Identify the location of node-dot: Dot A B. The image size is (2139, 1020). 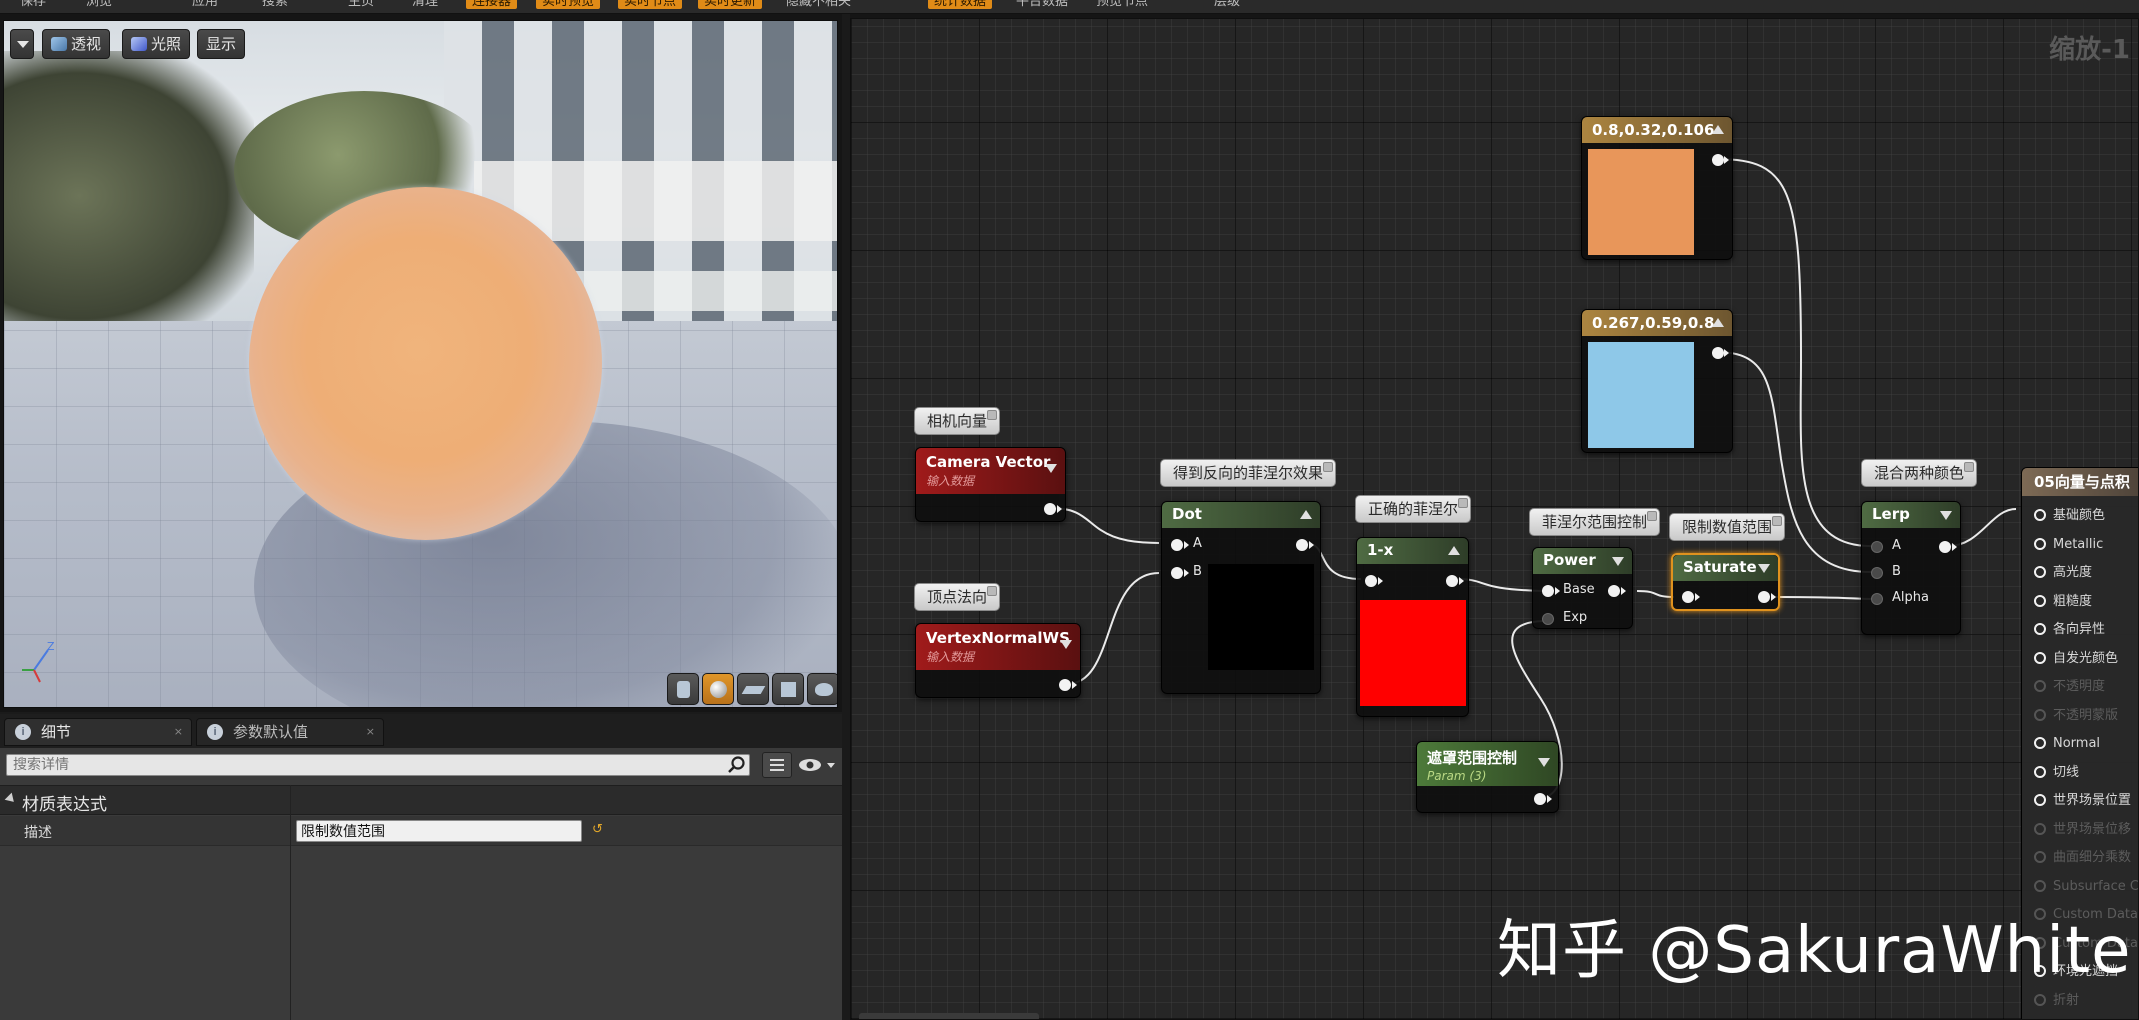
(1241, 597).